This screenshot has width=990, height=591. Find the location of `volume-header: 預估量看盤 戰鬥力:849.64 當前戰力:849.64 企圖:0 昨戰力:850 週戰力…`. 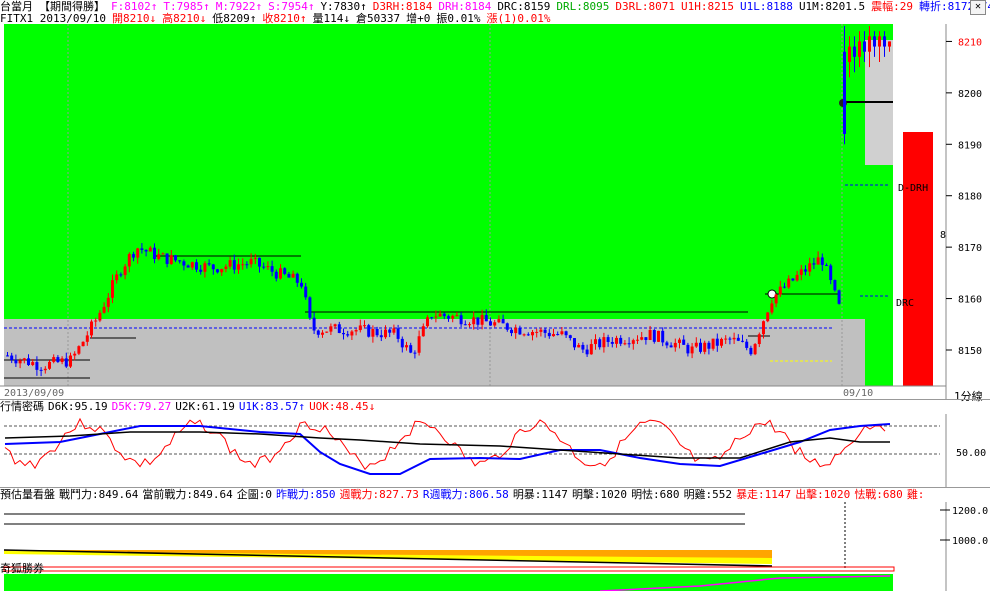

volume-header: 預估量看盤 戰鬥力:849.64 當前戰力:849.64 企圖:0 昨戰力:850 週戰力… is located at coordinates (464, 495).